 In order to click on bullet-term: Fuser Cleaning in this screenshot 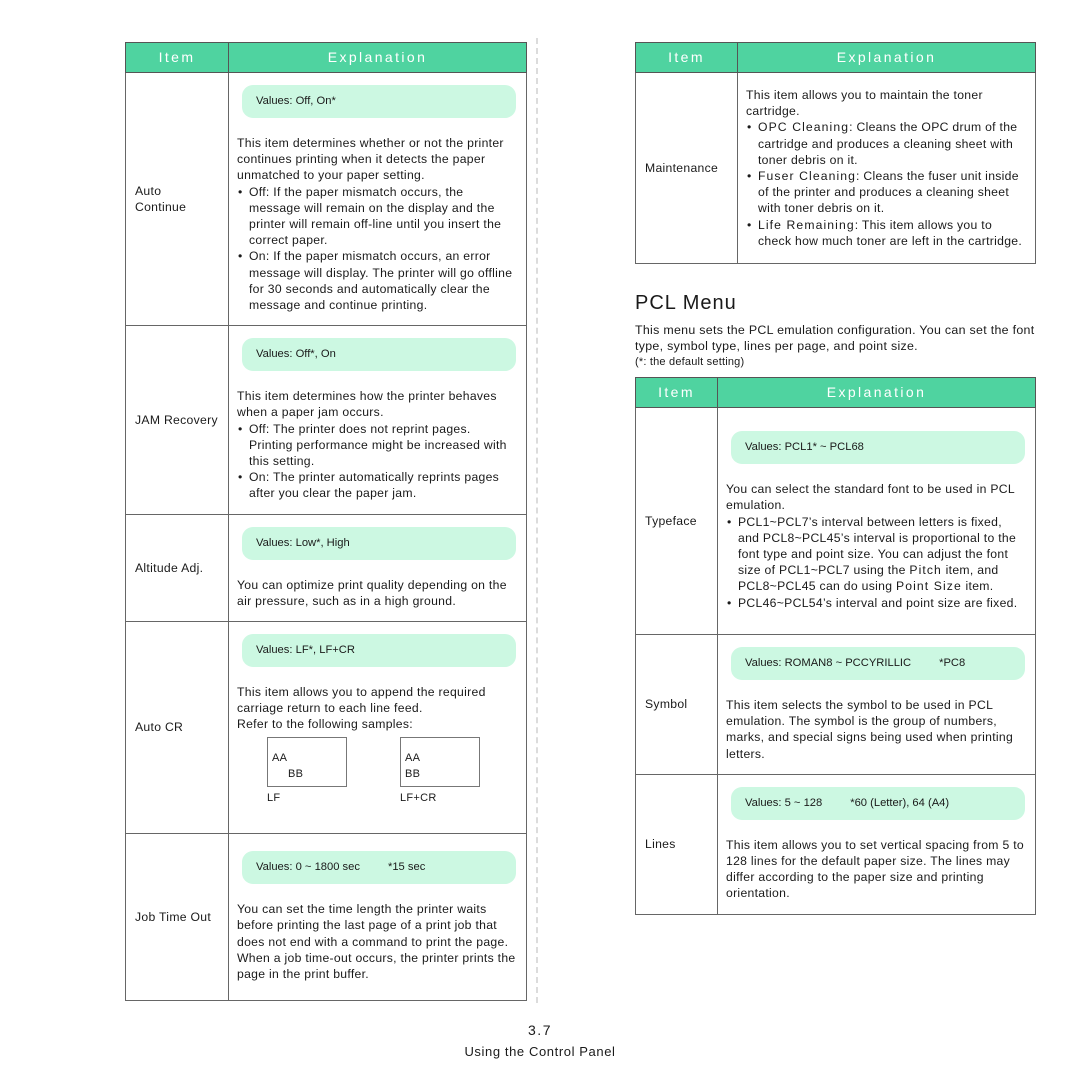, I will do `click(807, 176)`.